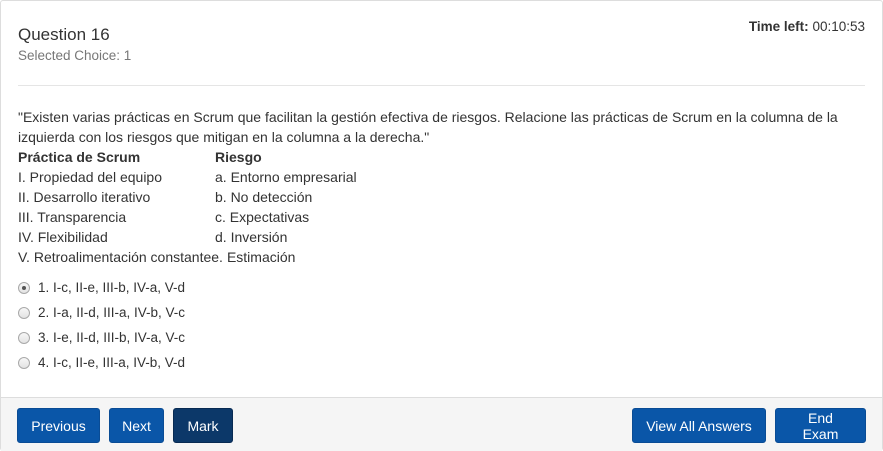 This screenshot has width=883, height=451. I want to click on timer: Time left: 00:10:53, so click(807, 26).